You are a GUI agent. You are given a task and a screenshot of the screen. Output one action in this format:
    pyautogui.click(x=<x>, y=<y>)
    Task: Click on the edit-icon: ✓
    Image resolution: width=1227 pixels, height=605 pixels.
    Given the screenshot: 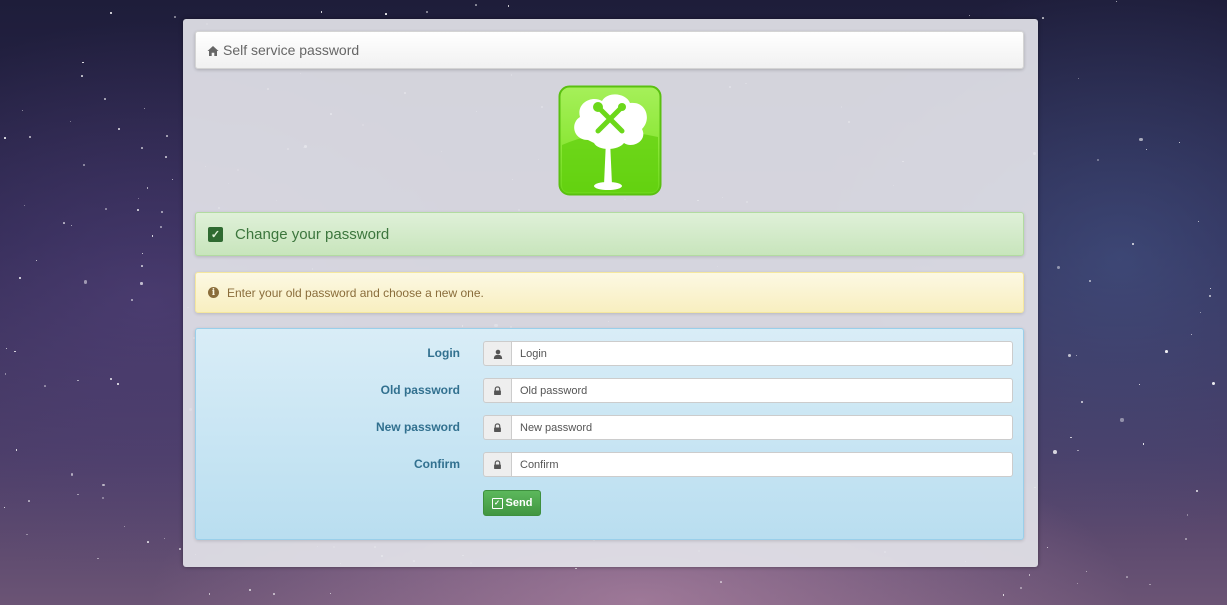 What is the action you would take?
    pyautogui.click(x=497, y=503)
    